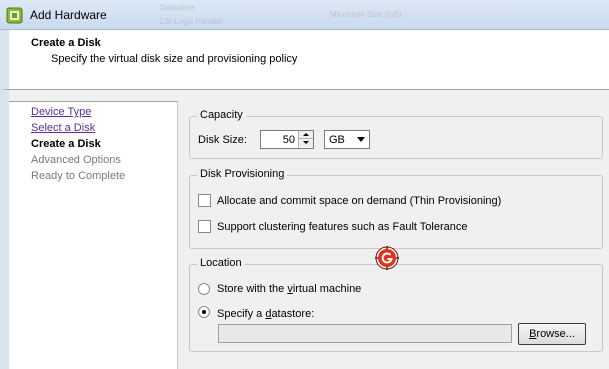 The image size is (609, 369). What do you see at coordinates (204, 289) in the screenshot?
I see `store-with-vm-radio` at bounding box center [204, 289].